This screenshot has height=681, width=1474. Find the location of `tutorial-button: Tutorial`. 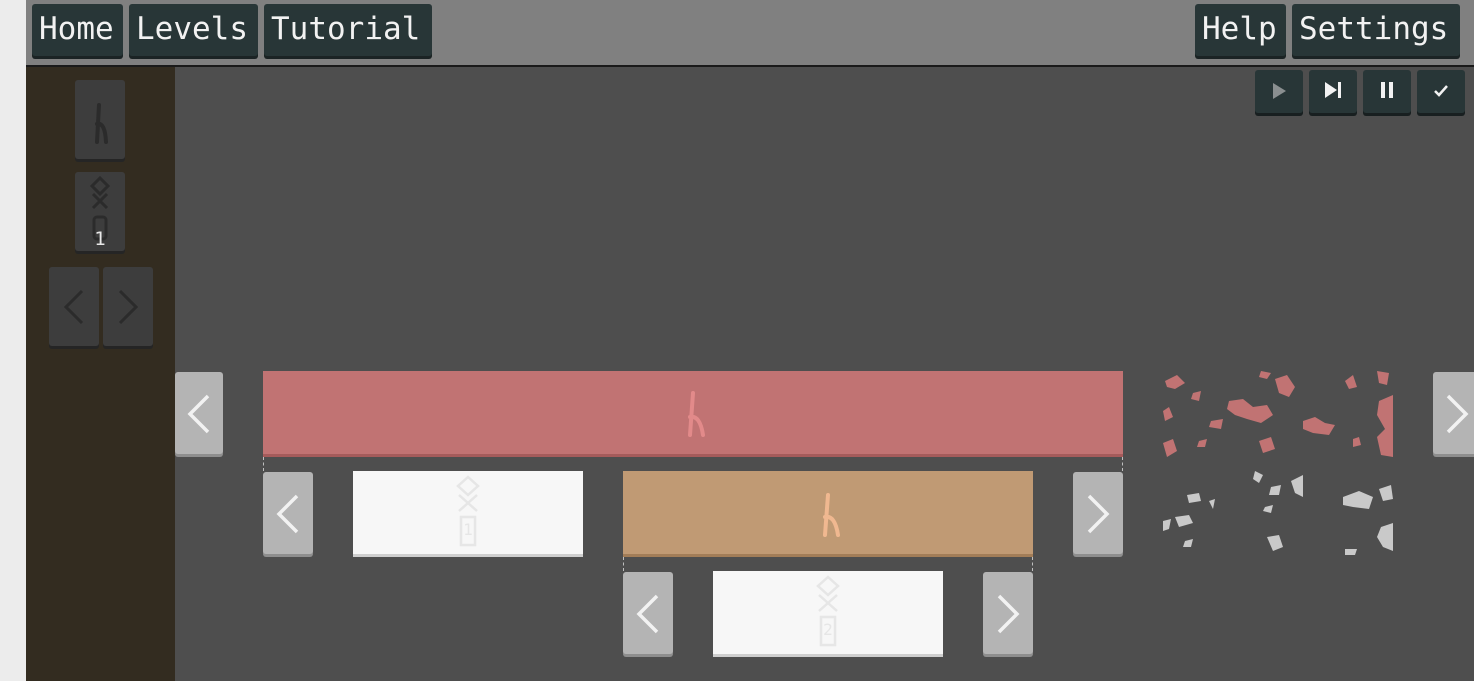

tutorial-button: Tutorial is located at coordinates (348, 30).